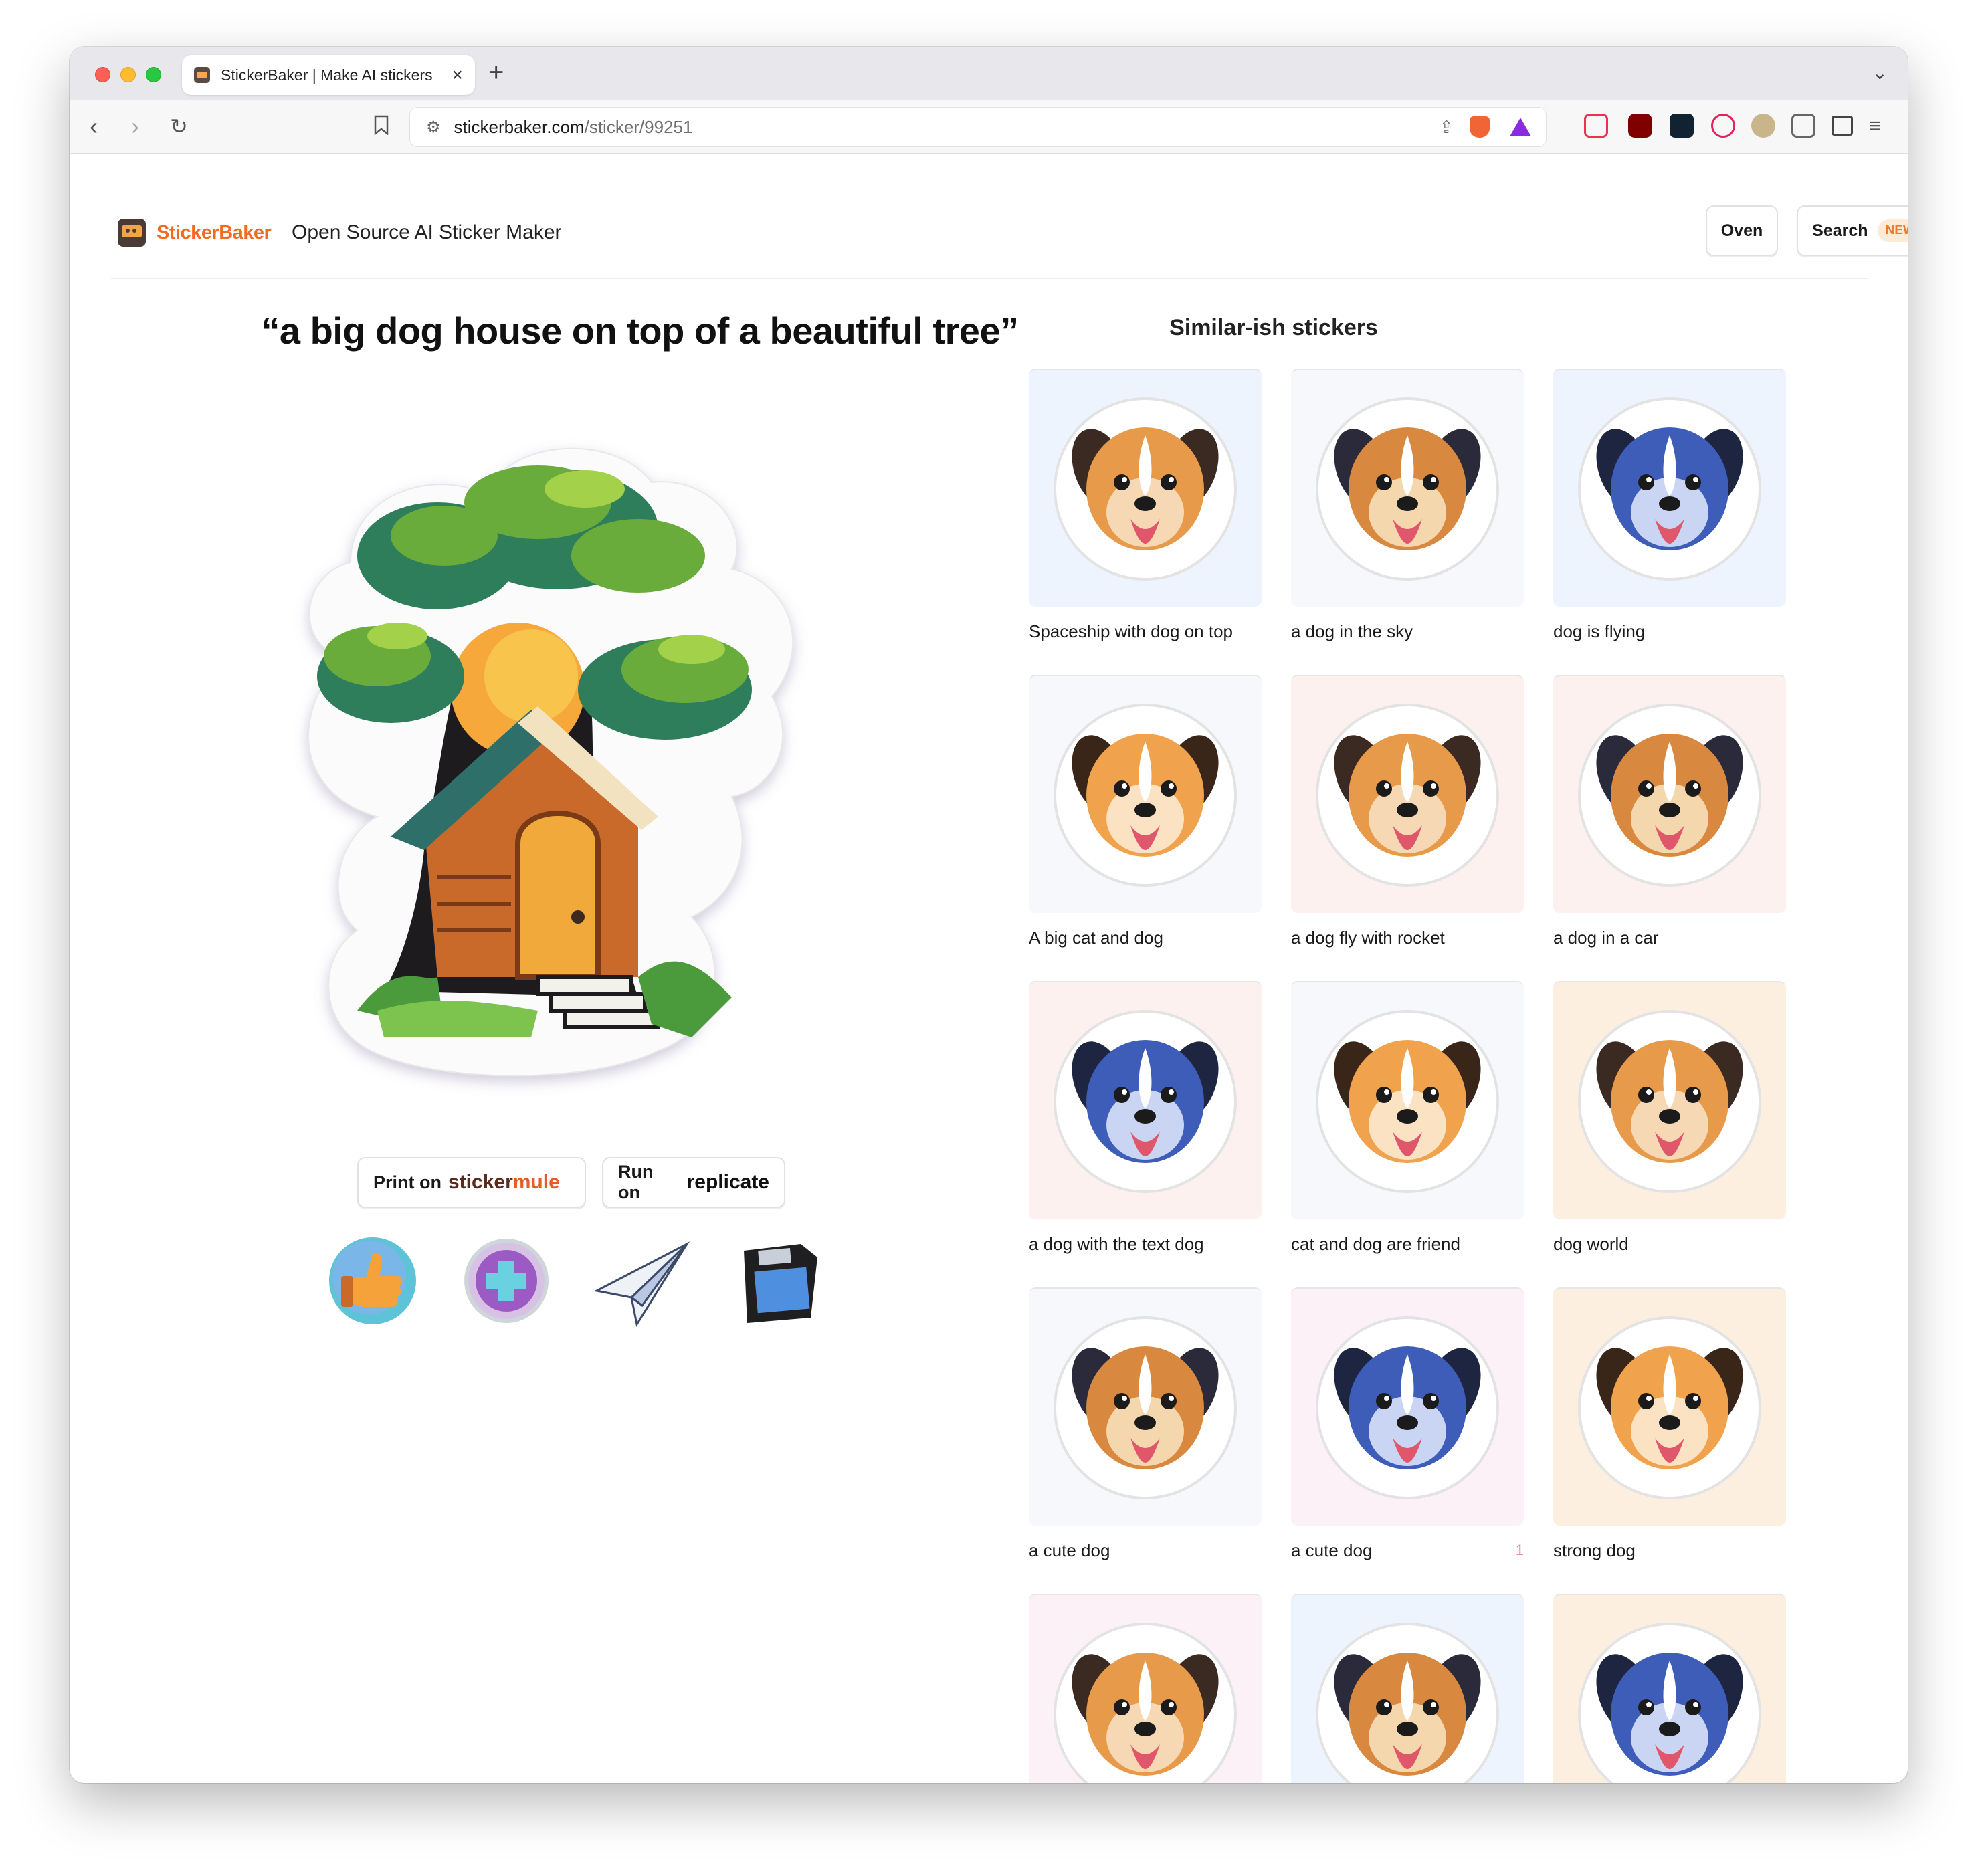 The width and height of the screenshot is (1978, 1876). What do you see at coordinates (1840, 231) in the screenshot?
I see `search-button-label: Search` at bounding box center [1840, 231].